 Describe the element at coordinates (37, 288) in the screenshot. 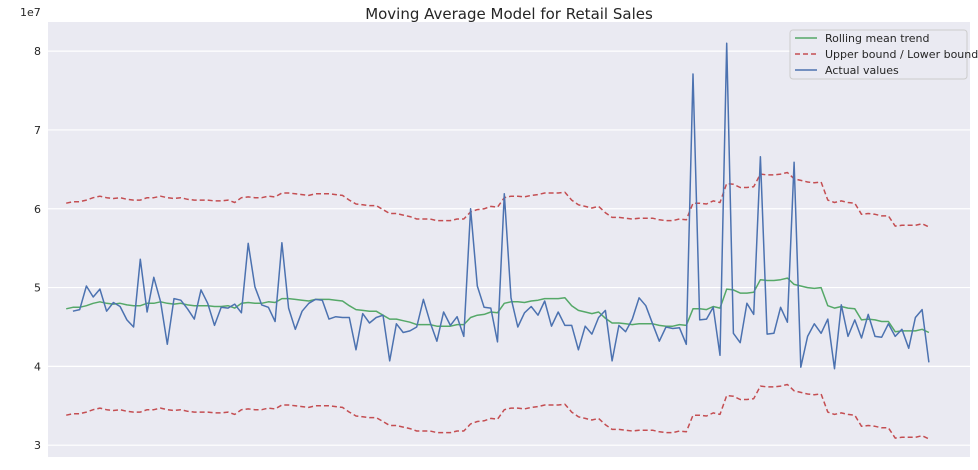

I see `y-tick-label: 5` at that location.